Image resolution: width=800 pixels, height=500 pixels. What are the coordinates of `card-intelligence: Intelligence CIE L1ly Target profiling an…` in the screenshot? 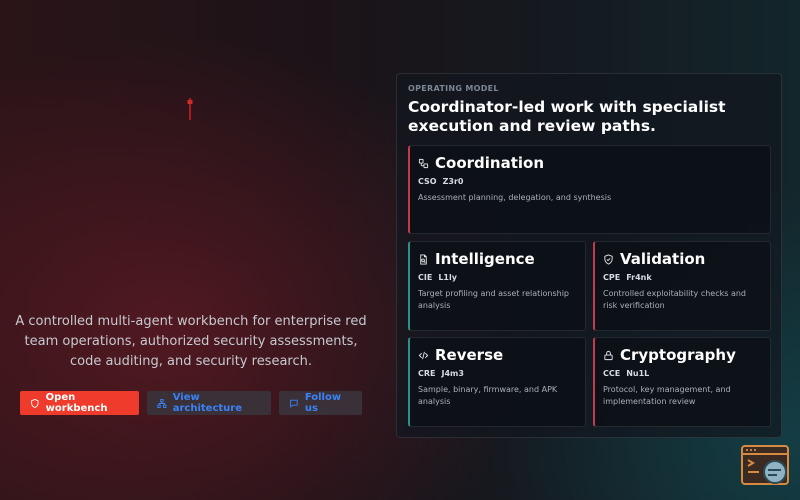 It's located at (497, 286).